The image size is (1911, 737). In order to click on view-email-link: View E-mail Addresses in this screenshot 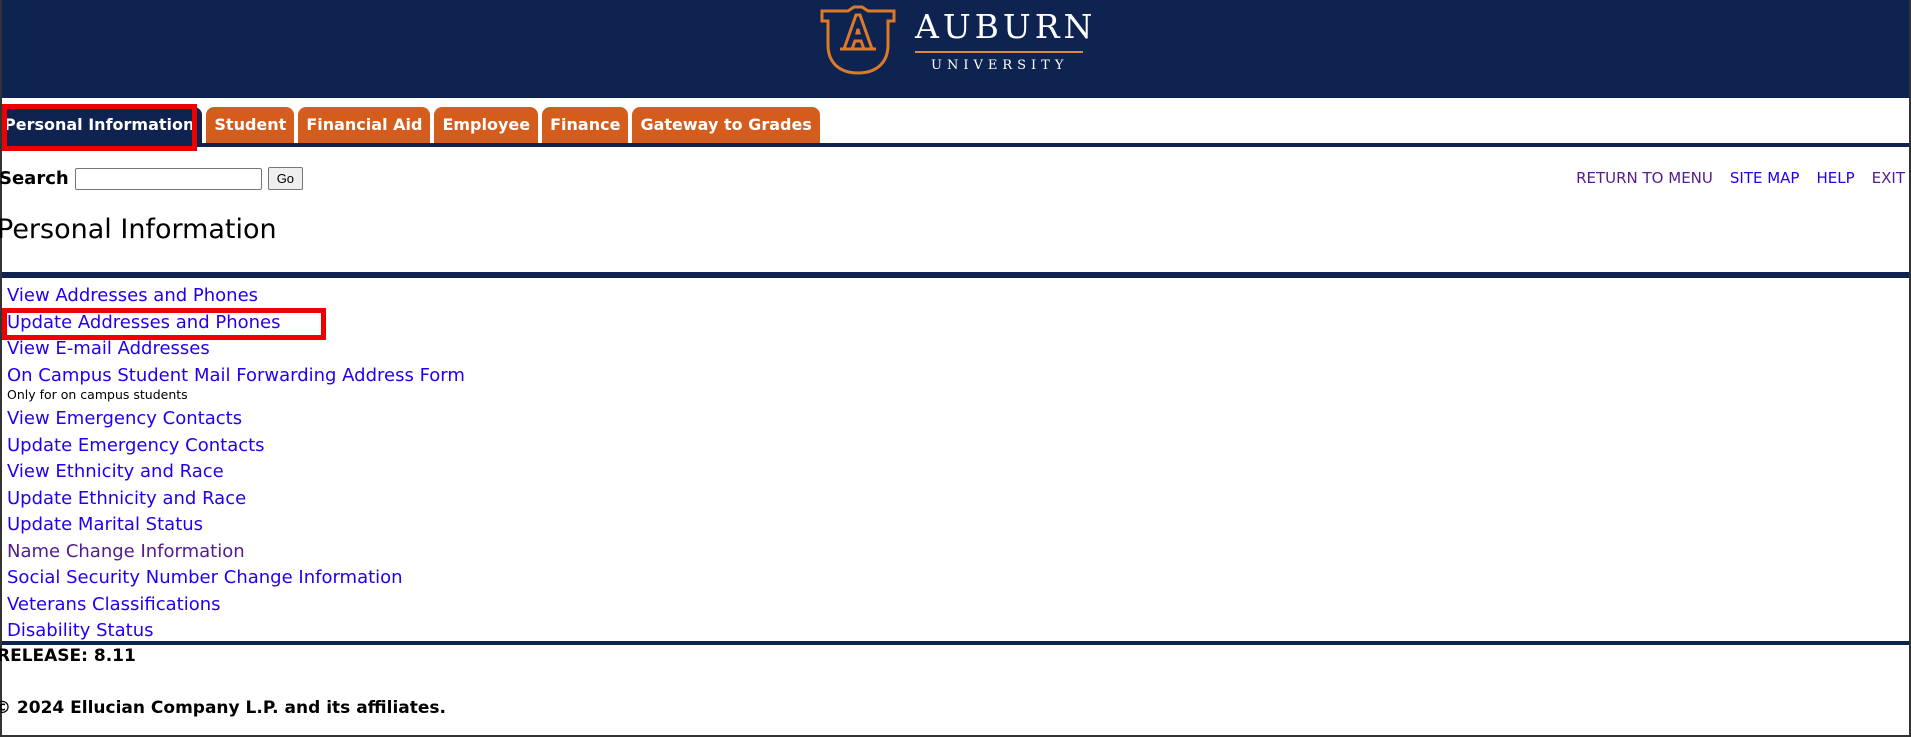, I will do `click(108, 348)`.